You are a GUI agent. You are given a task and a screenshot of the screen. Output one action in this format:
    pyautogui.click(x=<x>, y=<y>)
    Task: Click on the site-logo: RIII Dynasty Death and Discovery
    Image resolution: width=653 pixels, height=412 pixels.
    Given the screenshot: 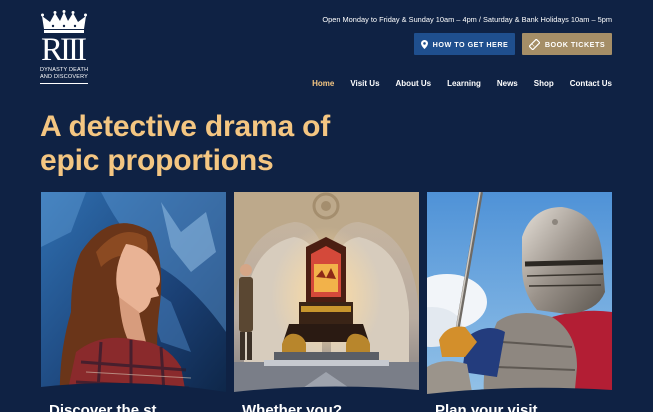 What is the action you would take?
    pyautogui.click(x=67, y=50)
    